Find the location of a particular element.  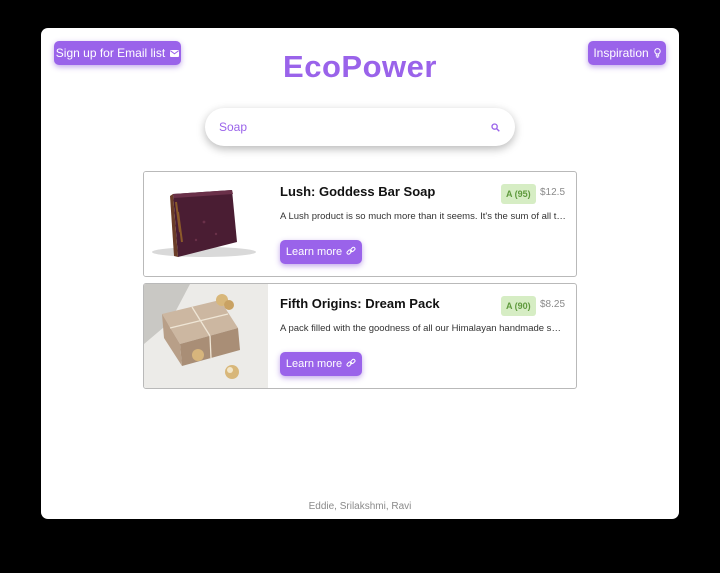

footer-credits: Eddie, Srilakshmi, Ravi is located at coordinates (360, 506).